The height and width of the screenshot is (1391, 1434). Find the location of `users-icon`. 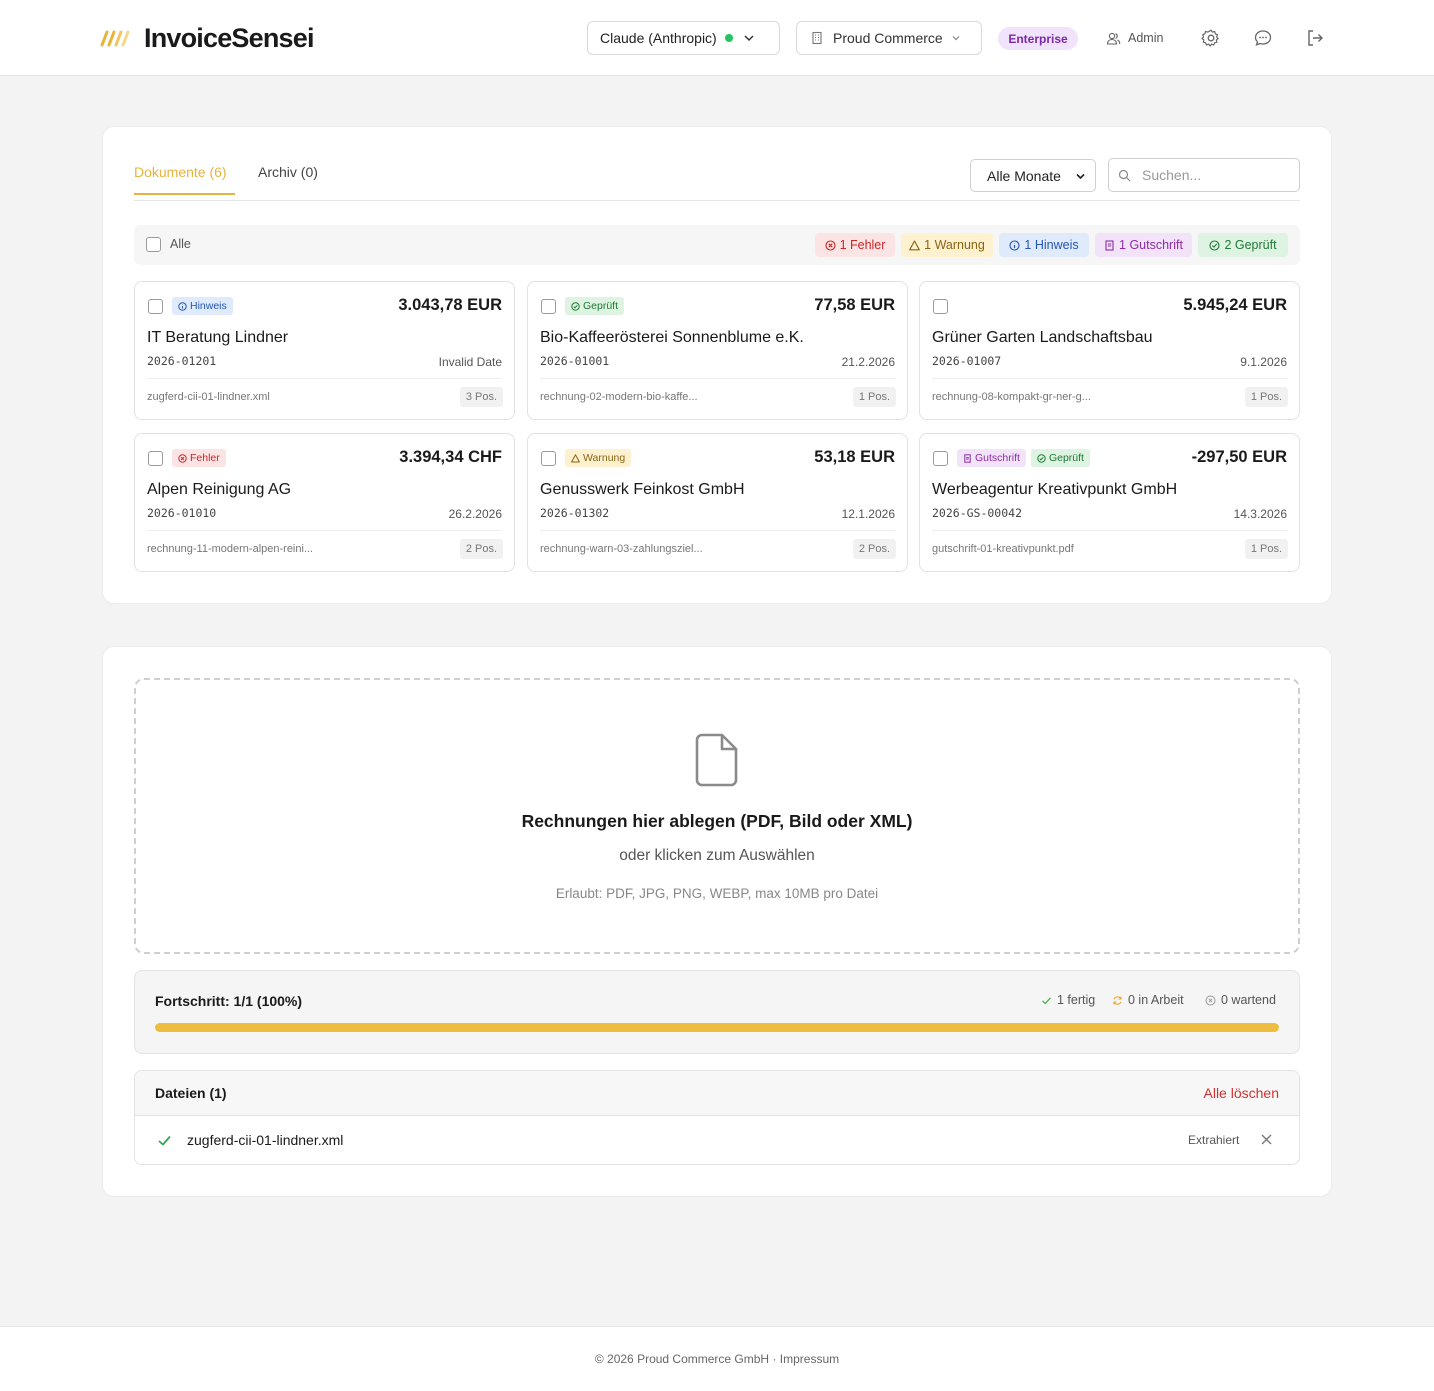

users-icon is located at coordinates (1113, 38).